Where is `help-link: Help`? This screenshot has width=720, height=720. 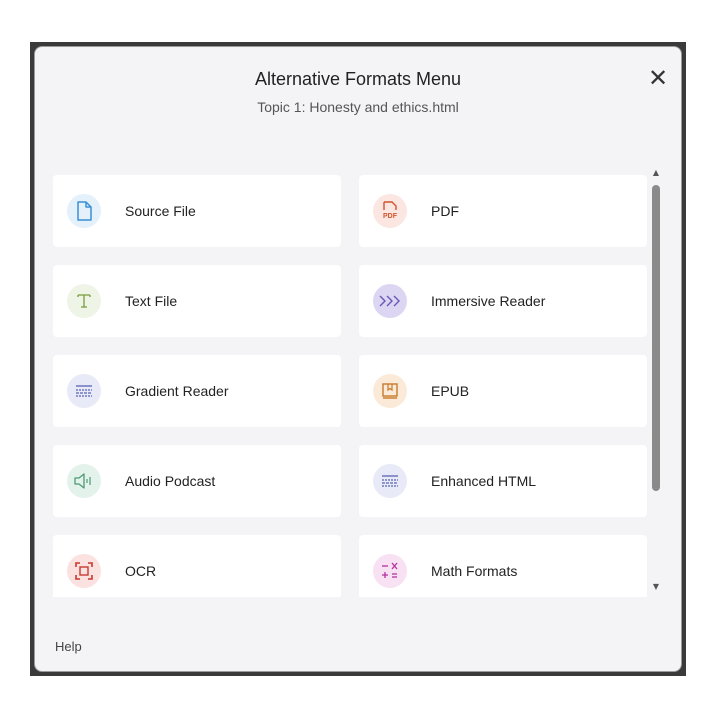 help-link: Help is located at coordinates (68, 646).